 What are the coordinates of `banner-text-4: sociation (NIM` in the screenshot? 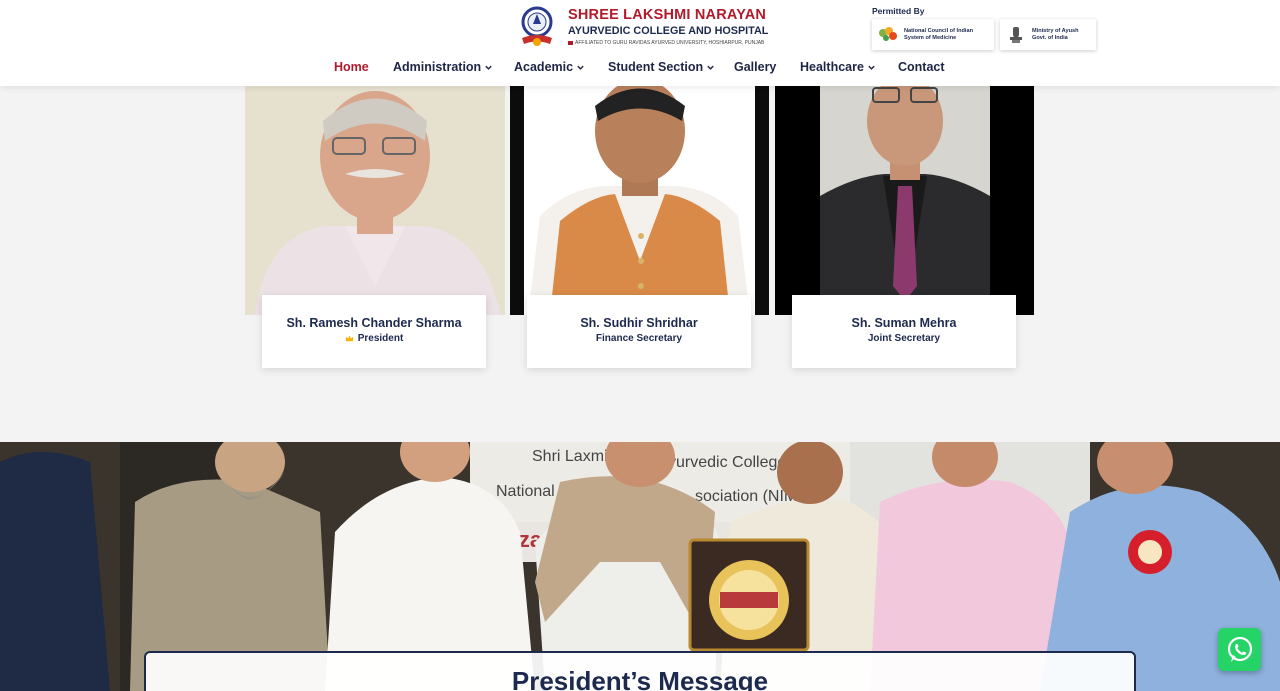 It's located at (746, 496).